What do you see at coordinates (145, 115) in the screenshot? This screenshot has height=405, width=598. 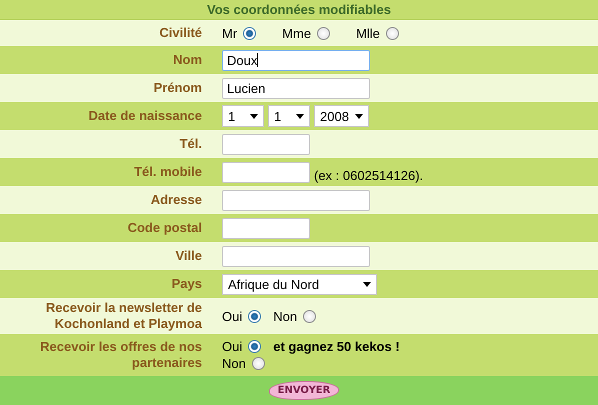 I see `field-label: Date de naissance` at bounding box center [145, 115].